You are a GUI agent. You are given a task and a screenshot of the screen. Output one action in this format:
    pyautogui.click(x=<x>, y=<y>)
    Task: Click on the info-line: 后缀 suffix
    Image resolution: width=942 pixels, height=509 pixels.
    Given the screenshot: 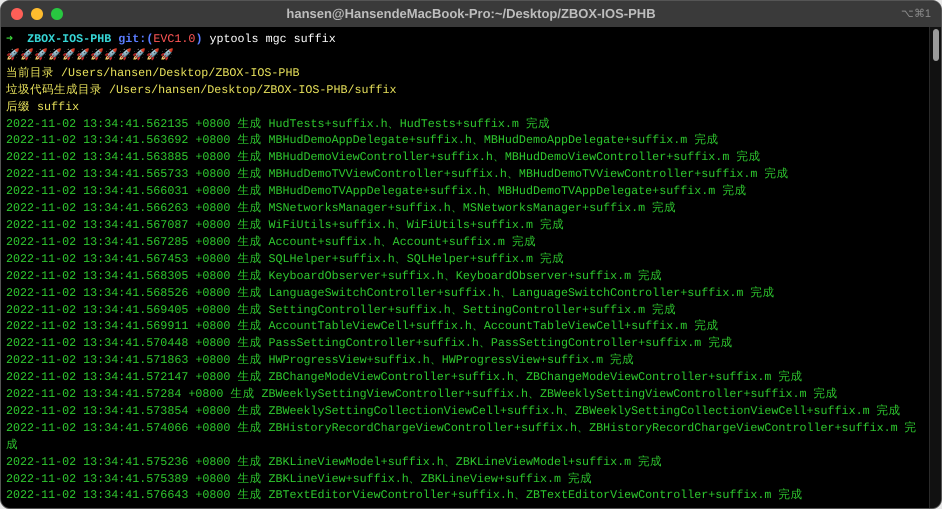 What is the action you would take?
    pyautogui.click(x=43, y=107)
    